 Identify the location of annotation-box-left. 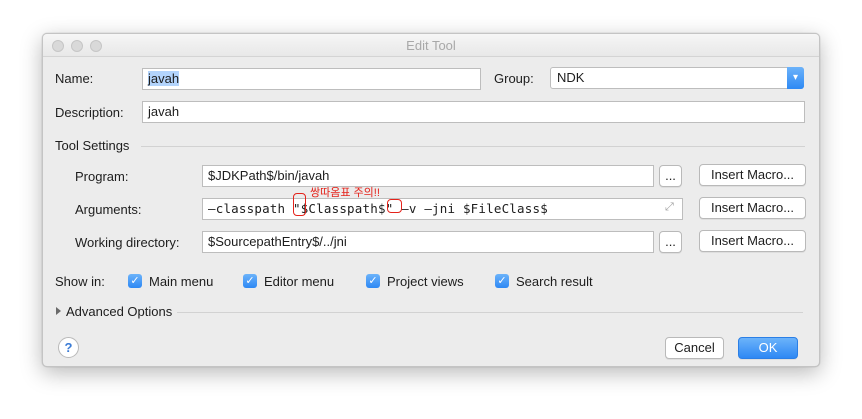
(299, 204).